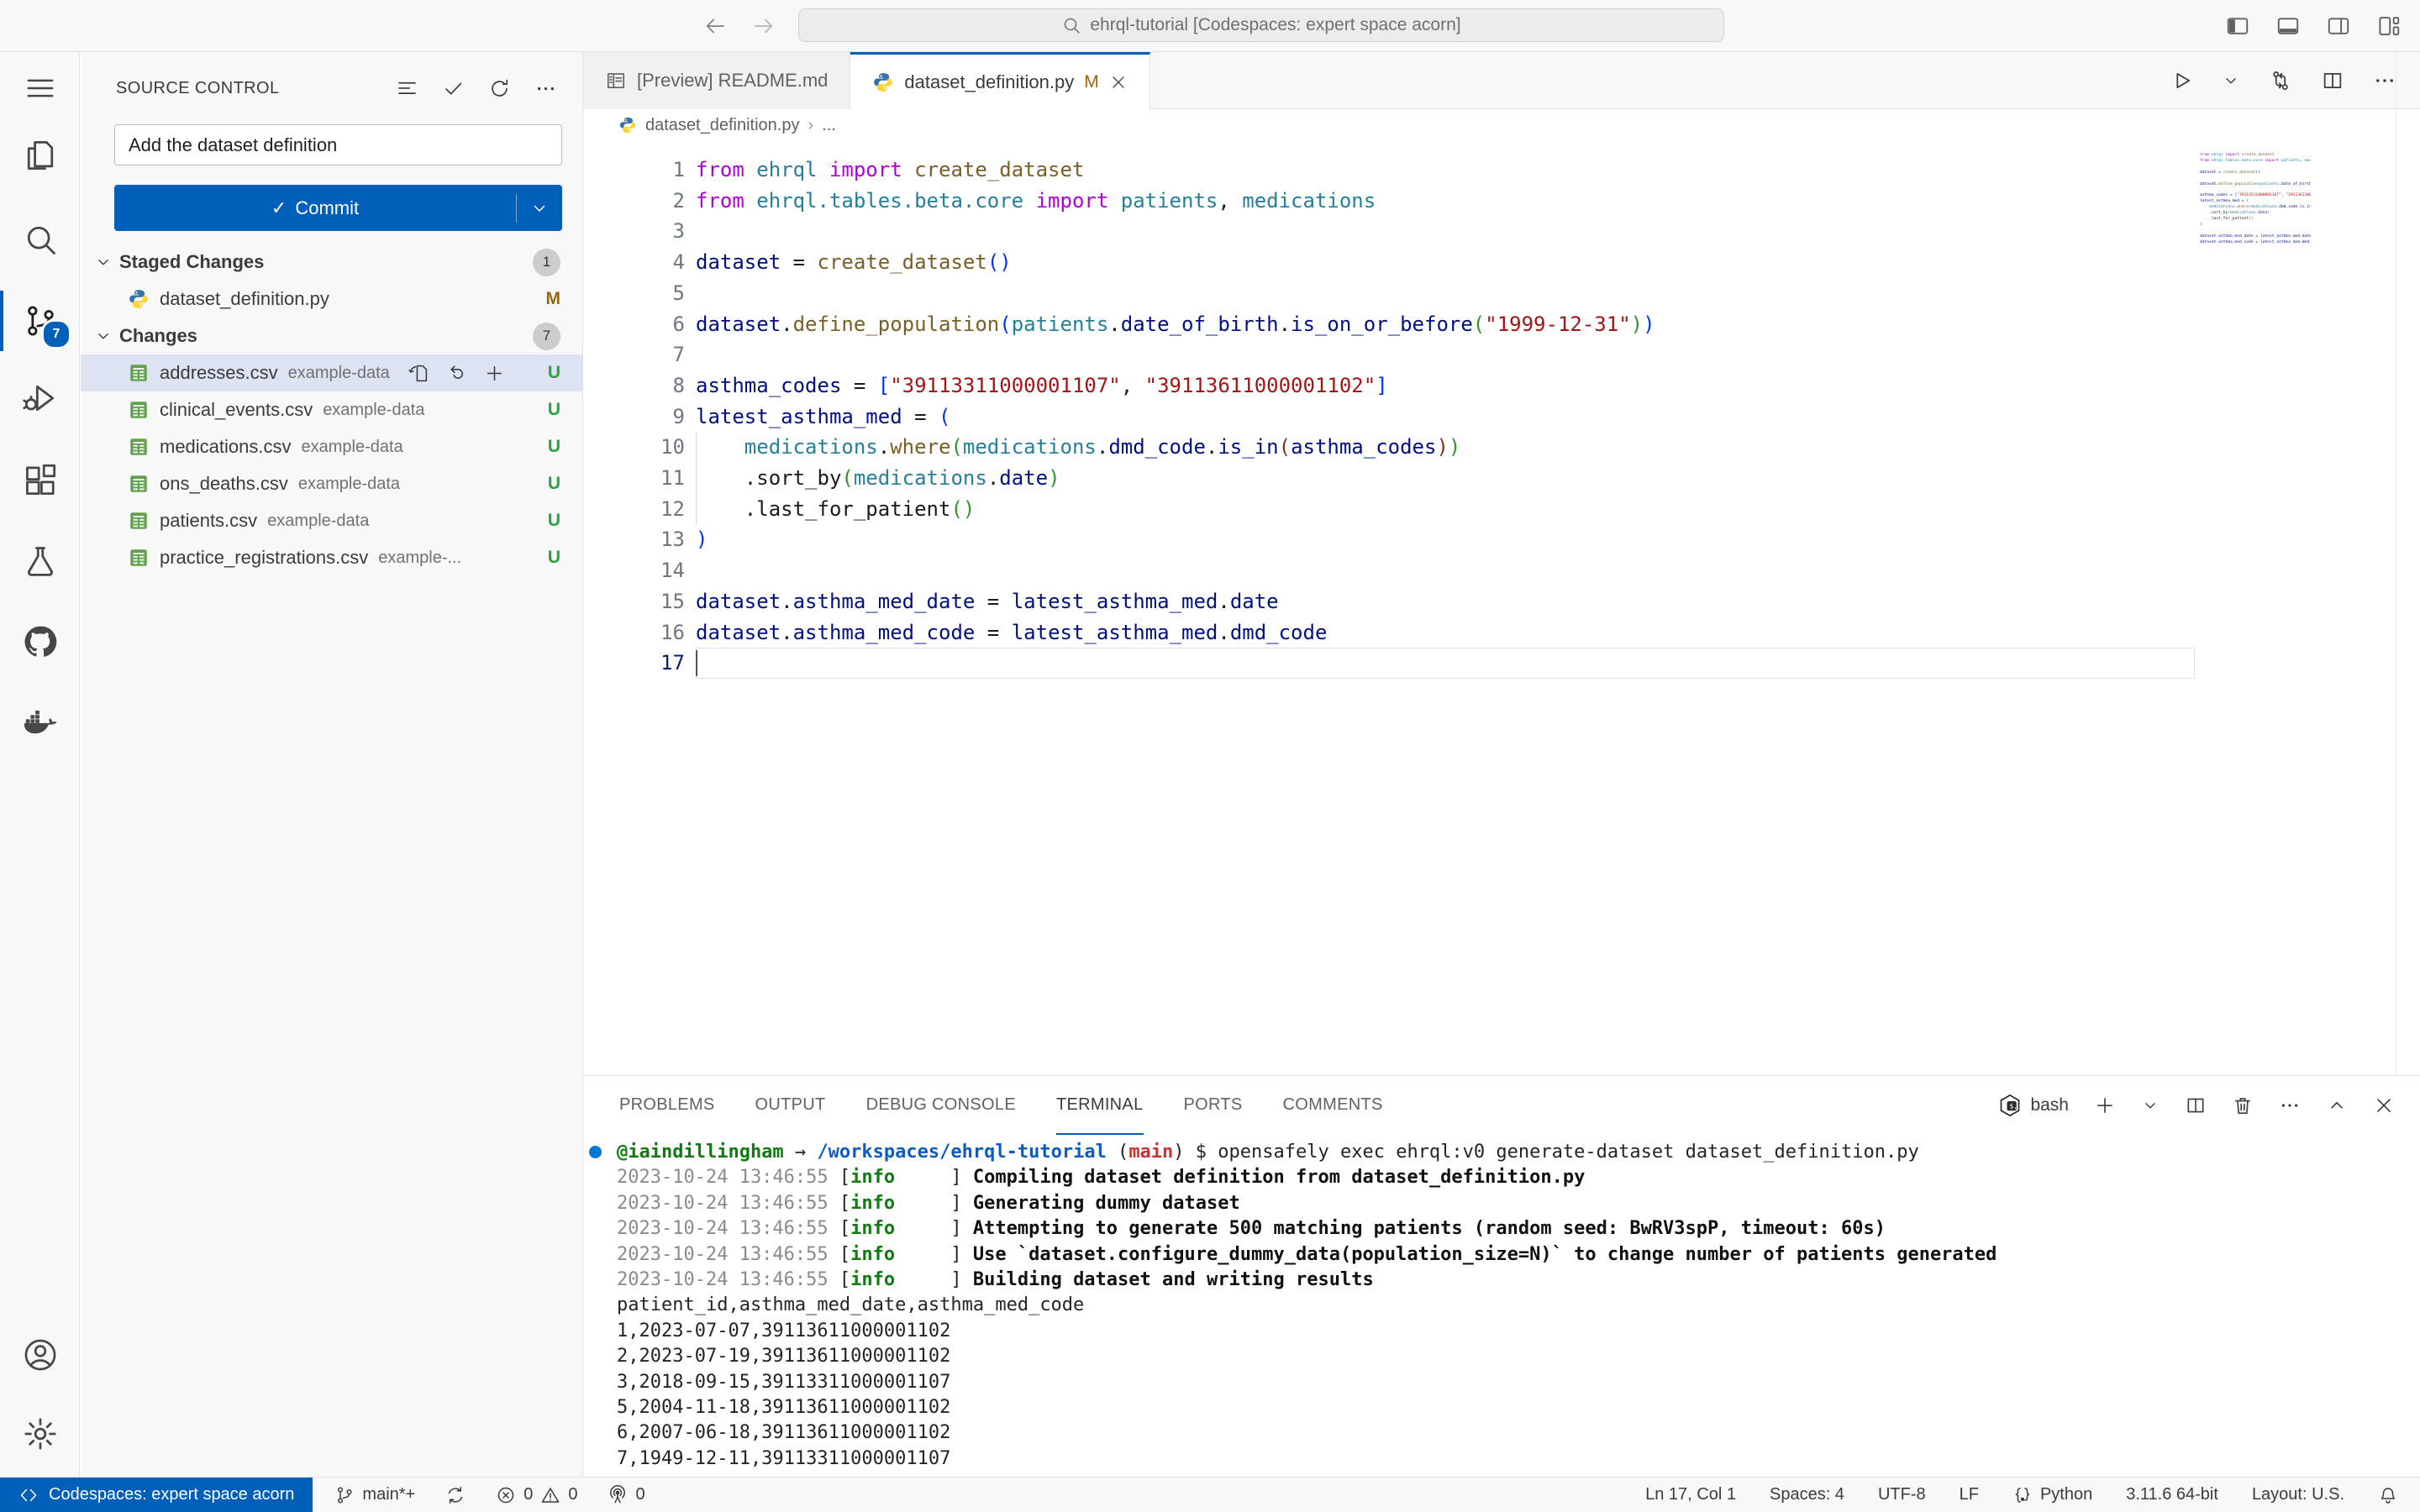 Image resolution: width=2420 pixels, height=1512 pixels. Describe the element at coordinates (40, 323) in the screenshot. I see `activity-item-source-control: 7` at that location.